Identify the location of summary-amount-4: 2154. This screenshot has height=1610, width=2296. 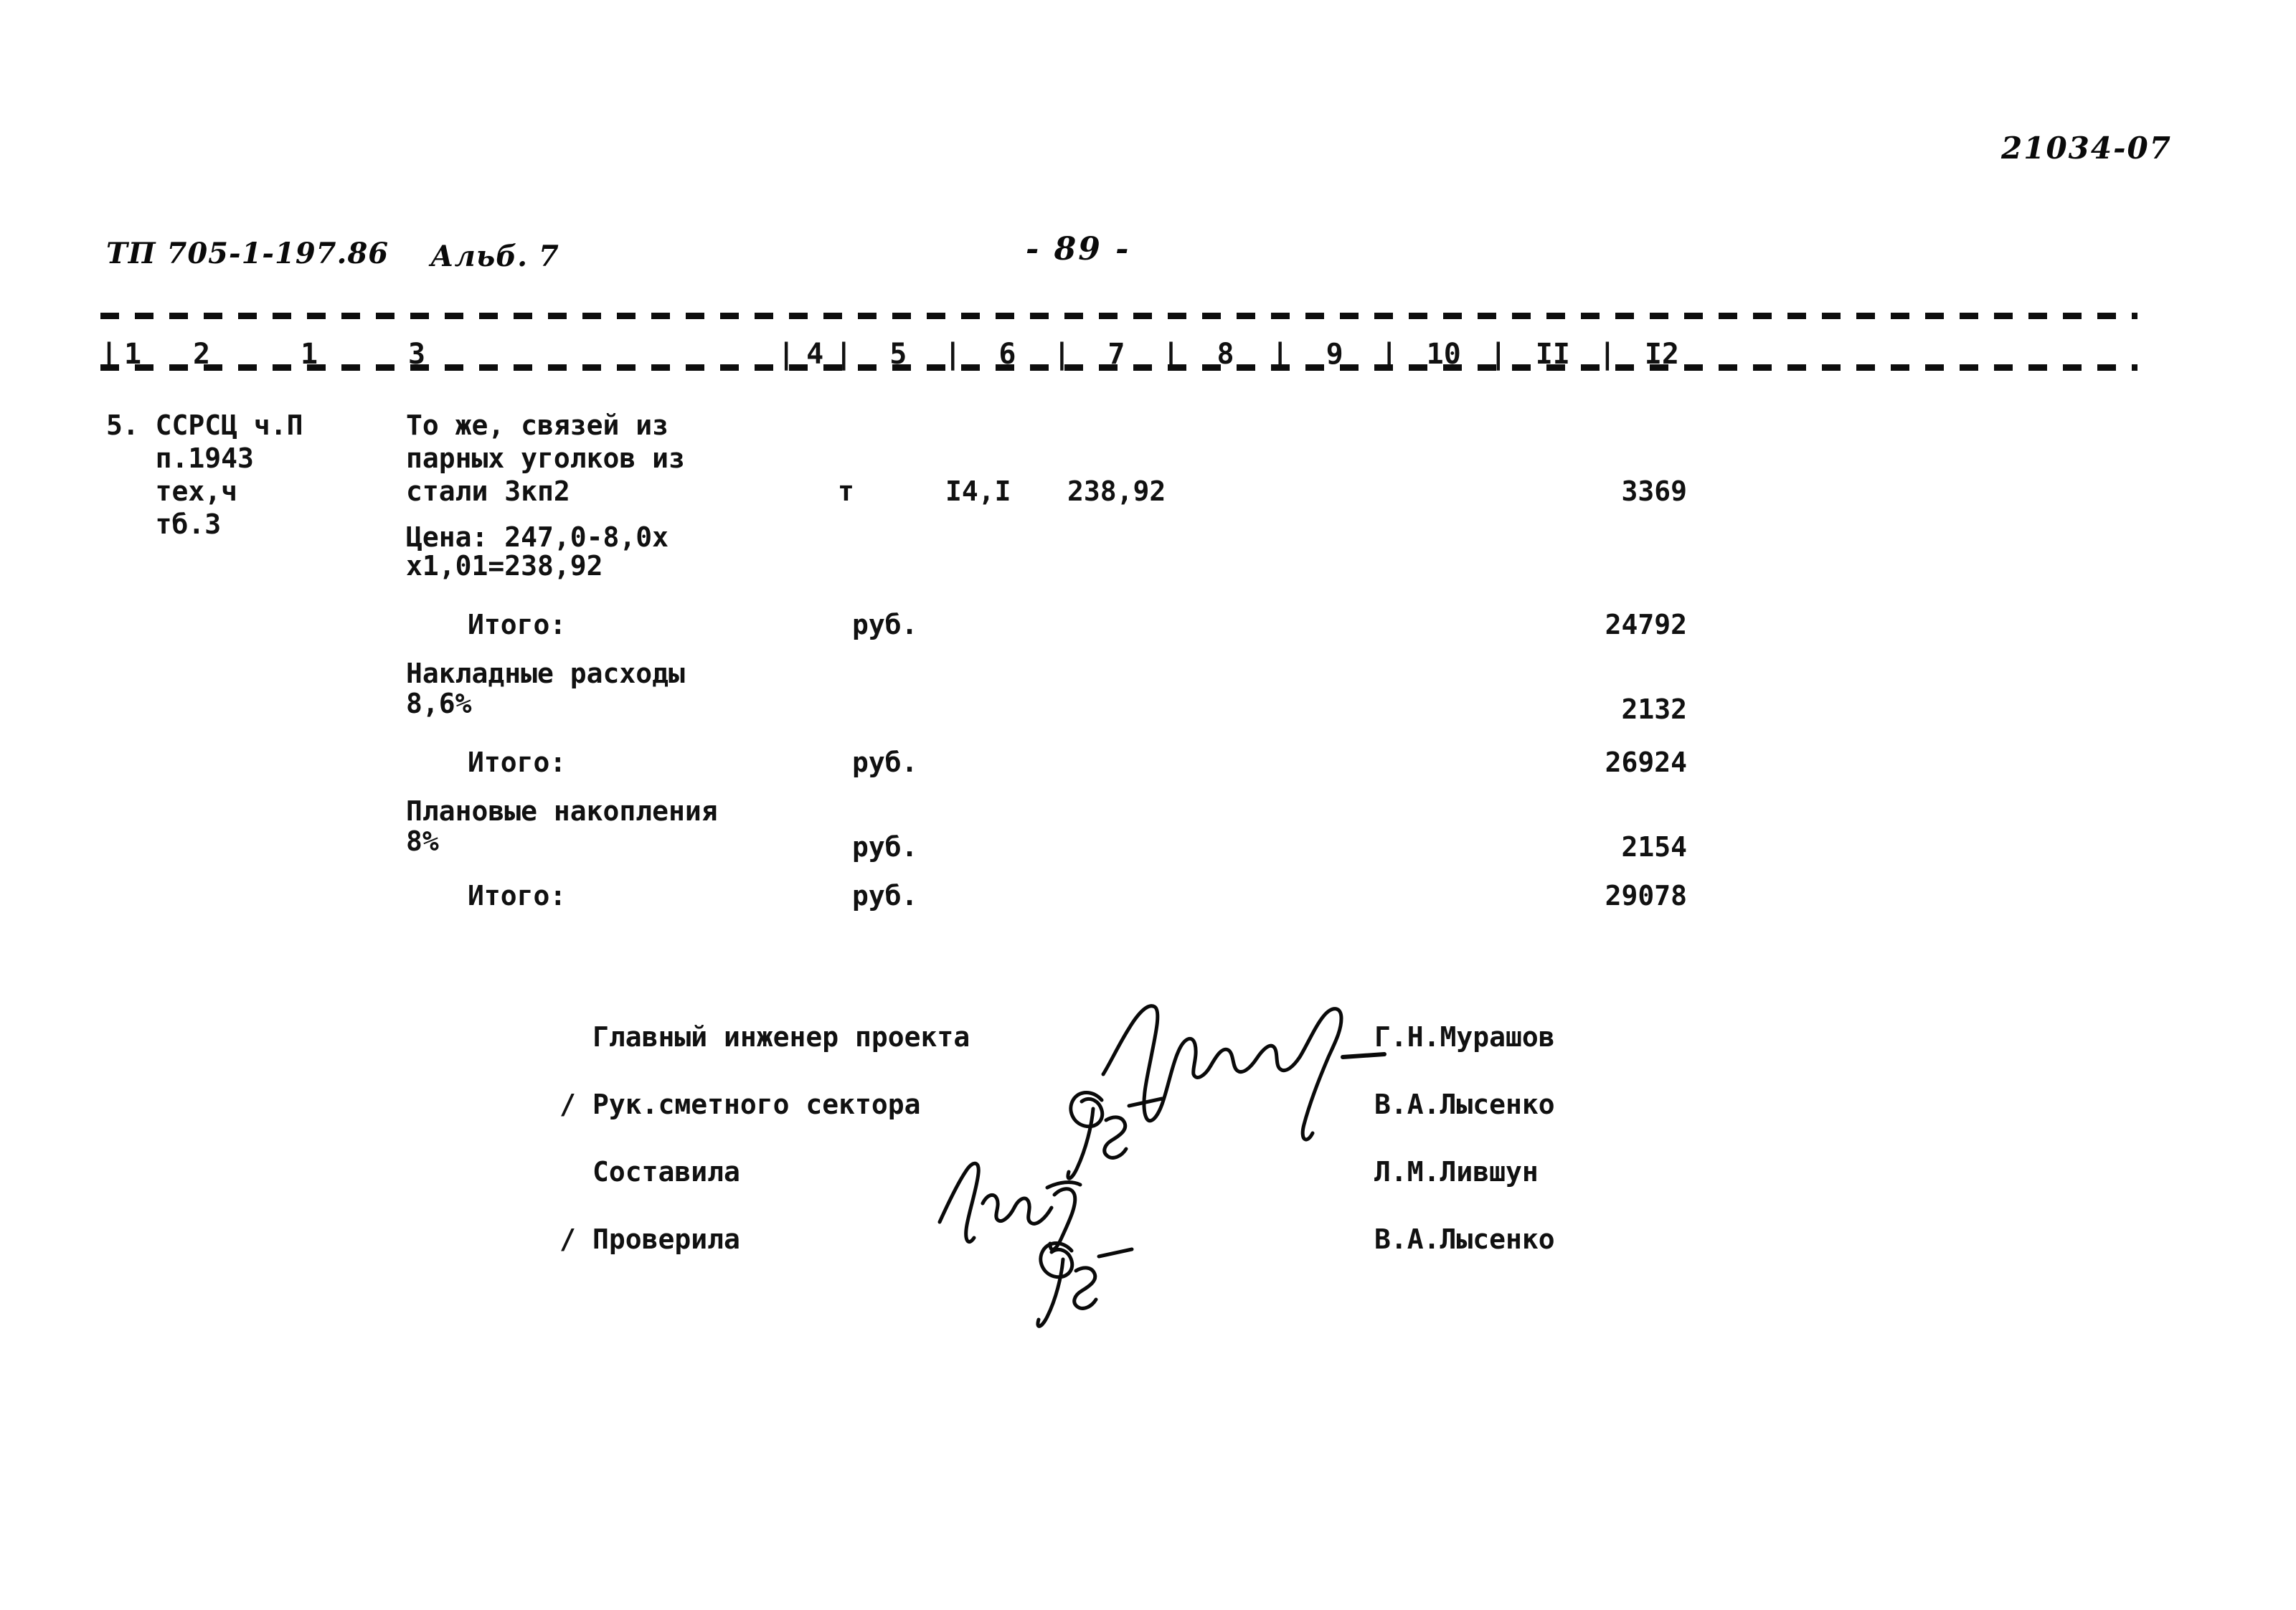
(1654, 847).